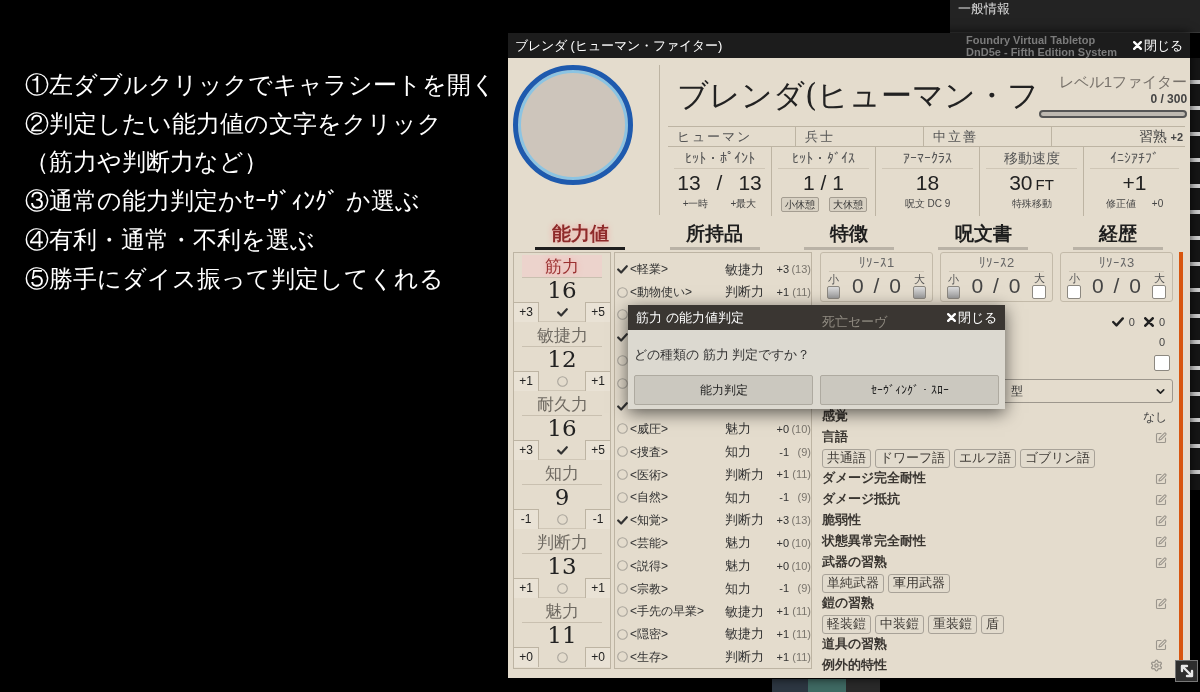  Describe the element at coordinates (804, 589) in the screenshot. I see `passive-score: (9)` at that location.